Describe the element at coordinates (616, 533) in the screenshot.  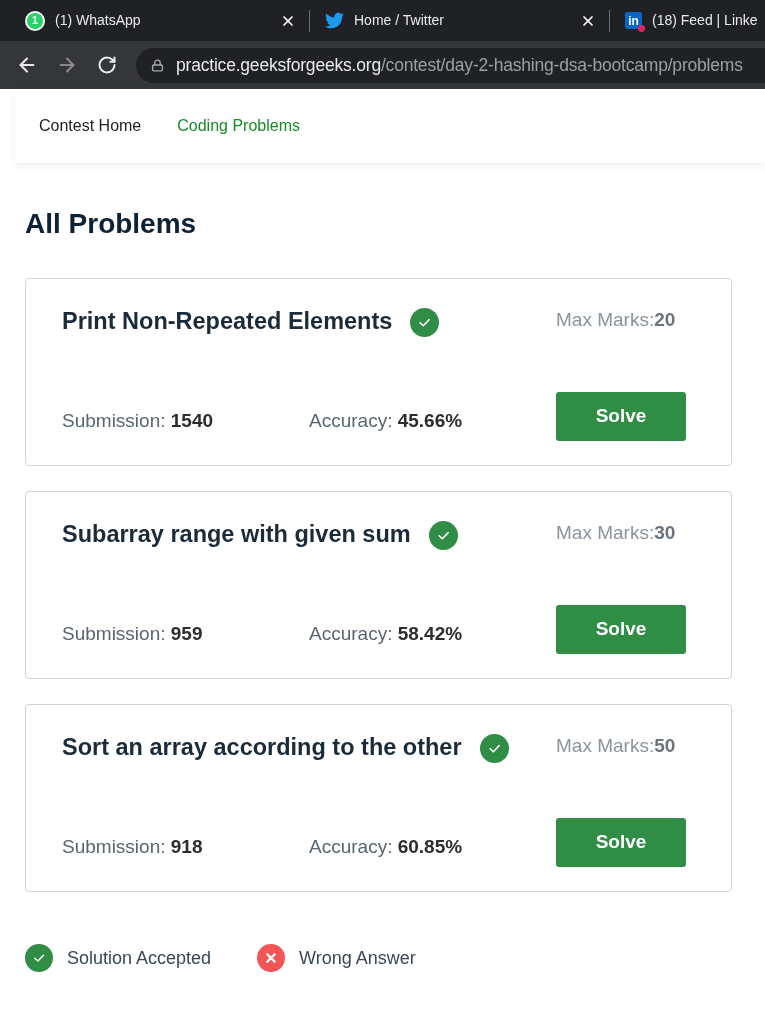
I see `max-marks: Max Marks:30` at that location.